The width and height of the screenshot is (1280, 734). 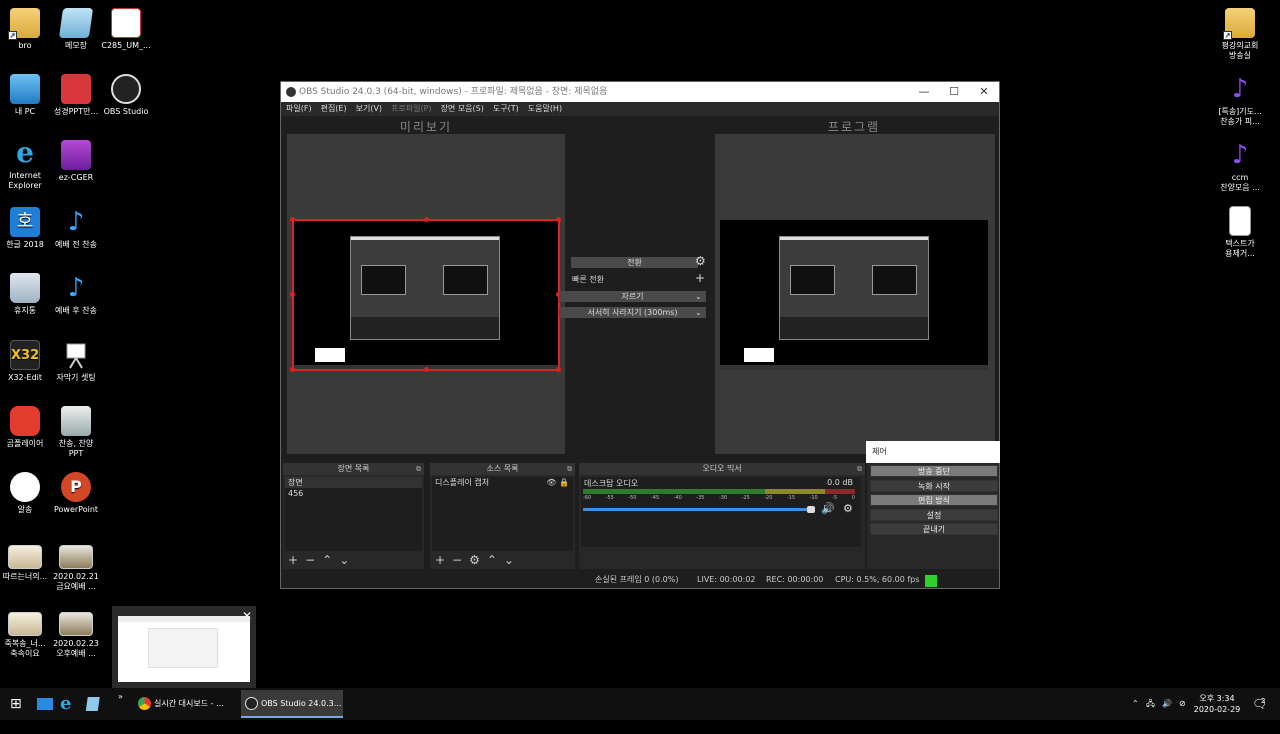 What do you see at coordinates (564, 482) in the screenshot?
I see `lock-icon: 🔒` at bounding box center [564, 482].